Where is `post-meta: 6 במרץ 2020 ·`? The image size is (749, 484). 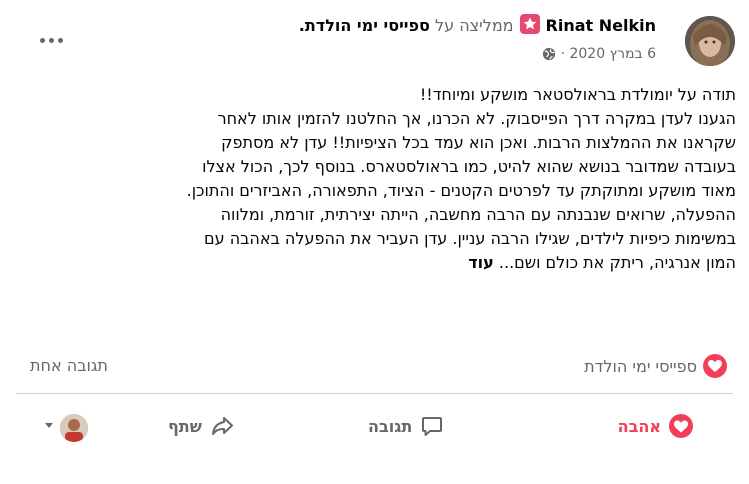
post-meta: 6 במרץ 2020 · is located at coordinates (599, 55).